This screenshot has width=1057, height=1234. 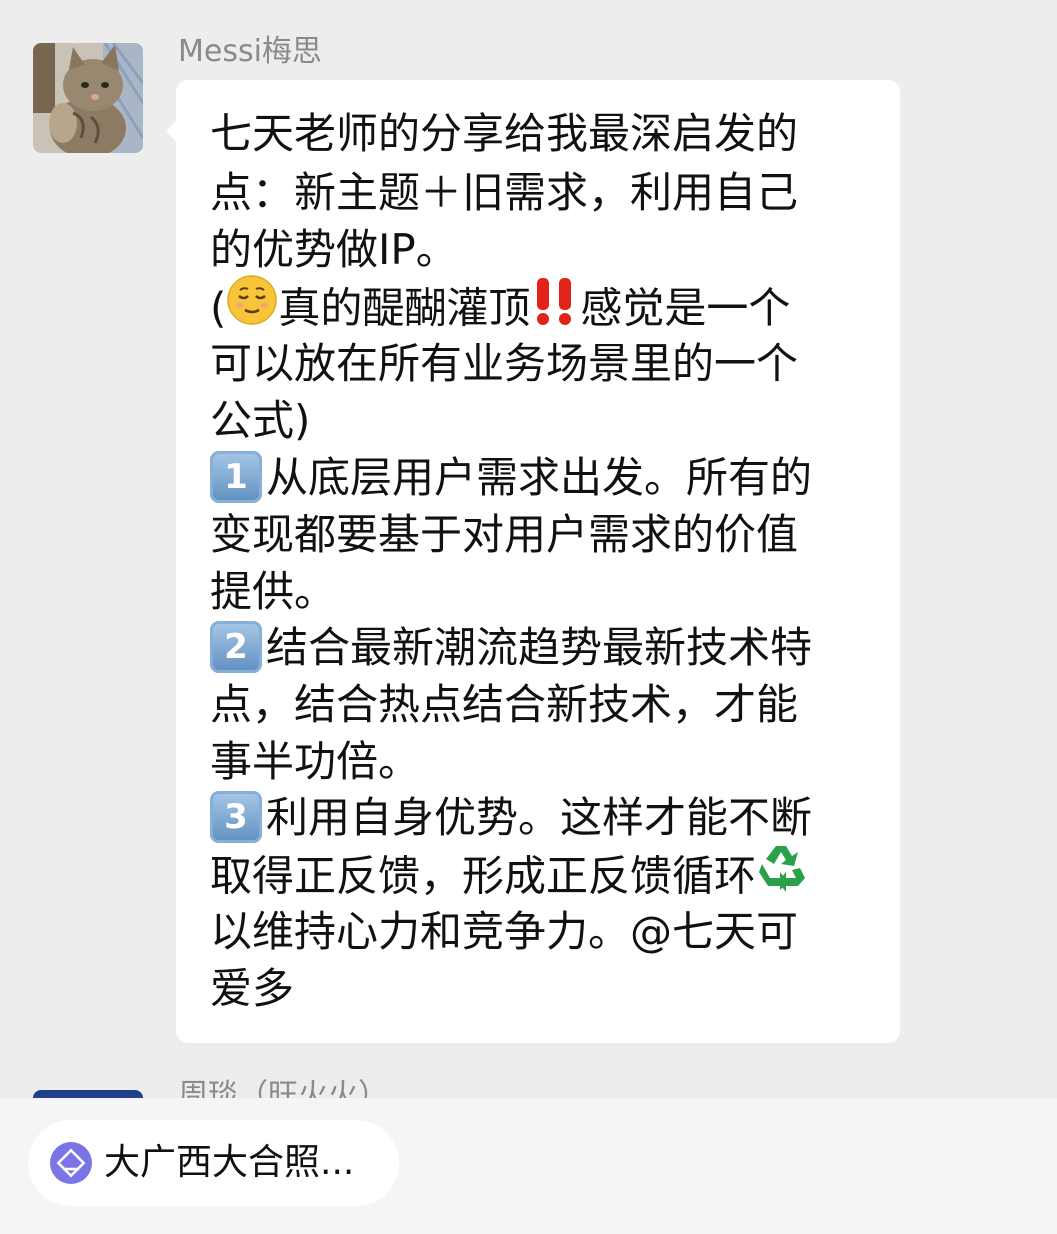 What do you see at coordinates (539, 817) in the screenshot?
I see `message-text: 利用自身优势。这样才能不断` at bounding box center [539, 817].